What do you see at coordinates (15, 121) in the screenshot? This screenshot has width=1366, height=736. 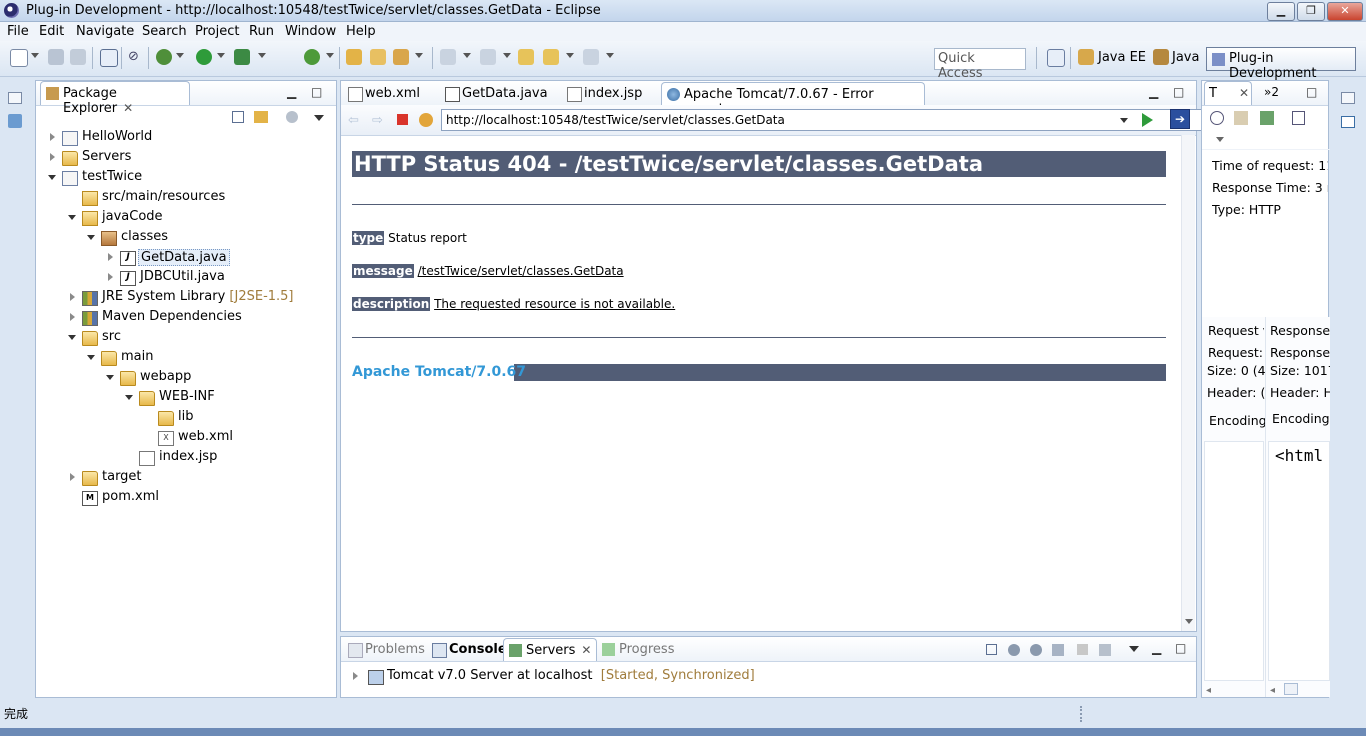 I see `package-explorer-trim-icon` at bounding box center [15, 121].